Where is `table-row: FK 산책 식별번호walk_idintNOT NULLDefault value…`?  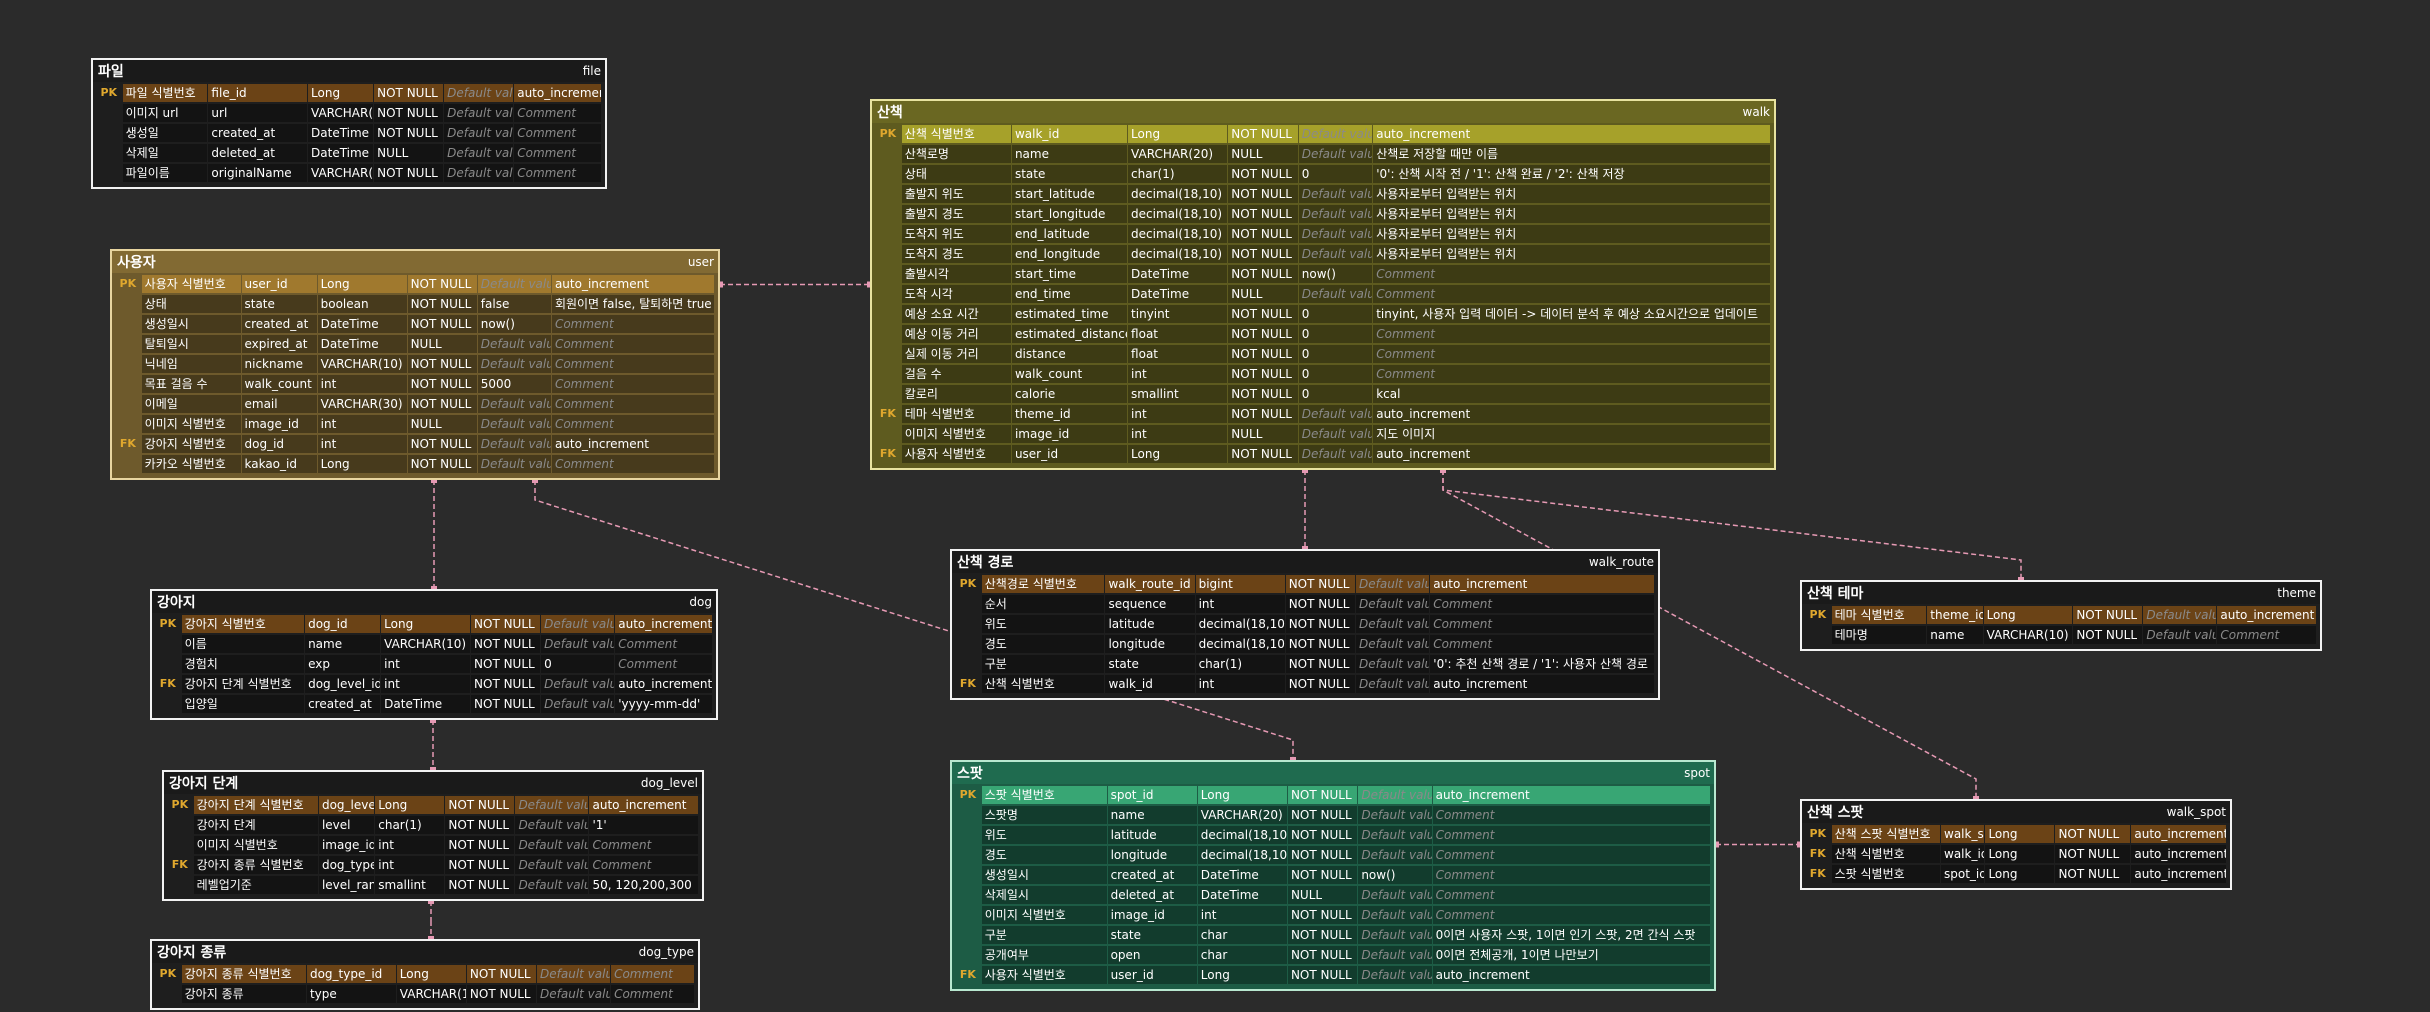 table-row: FK 산책 식별번호walk_idintNOT NULLDefault value… is located at coordinates (1305, 684).